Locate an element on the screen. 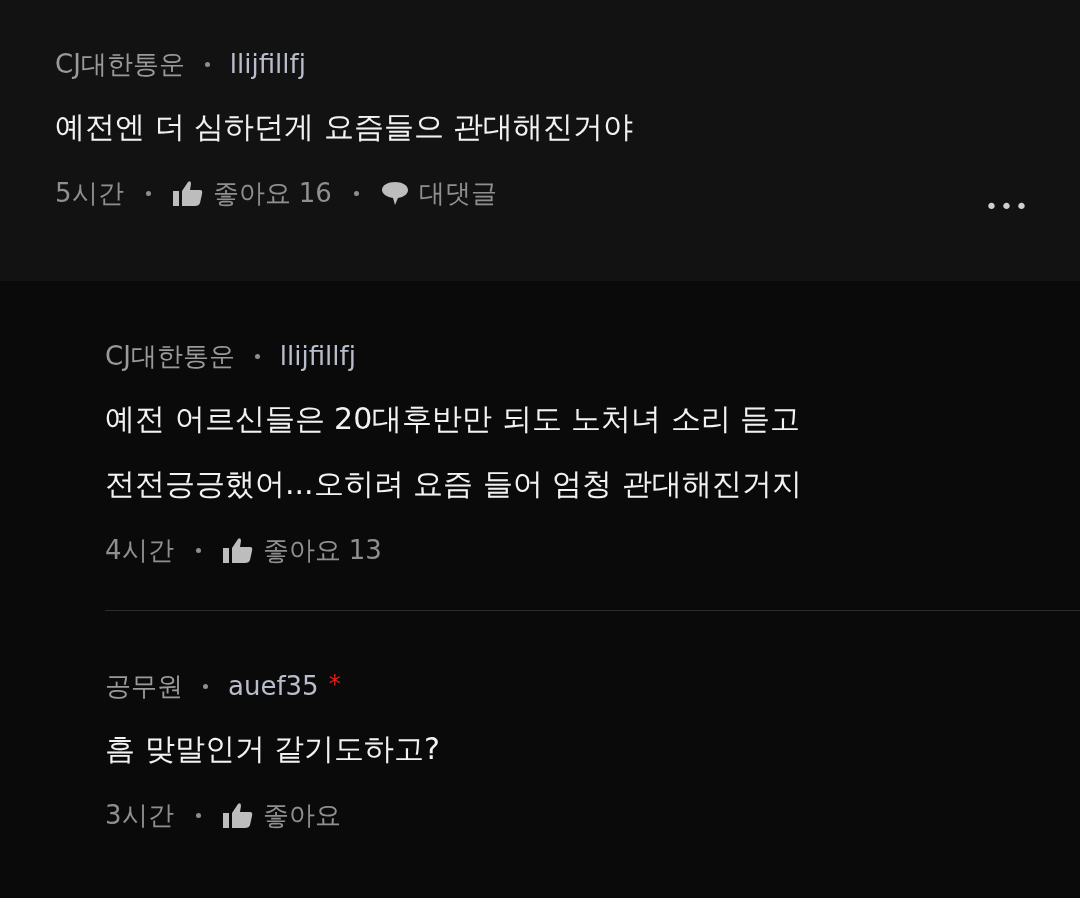  comment-text: 예전엔 더 심하던게 요즘들으 관대해진거야 is located at coordinates (345, 127).